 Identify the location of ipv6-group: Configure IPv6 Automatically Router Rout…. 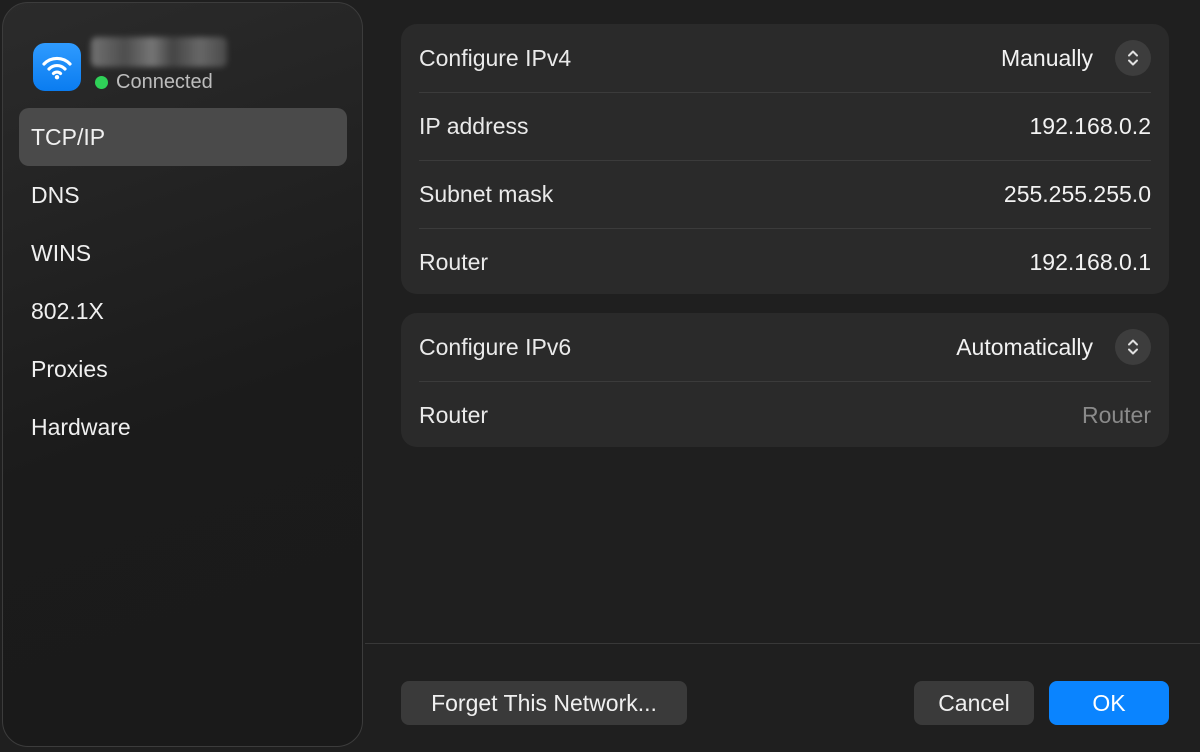
(785, 380).